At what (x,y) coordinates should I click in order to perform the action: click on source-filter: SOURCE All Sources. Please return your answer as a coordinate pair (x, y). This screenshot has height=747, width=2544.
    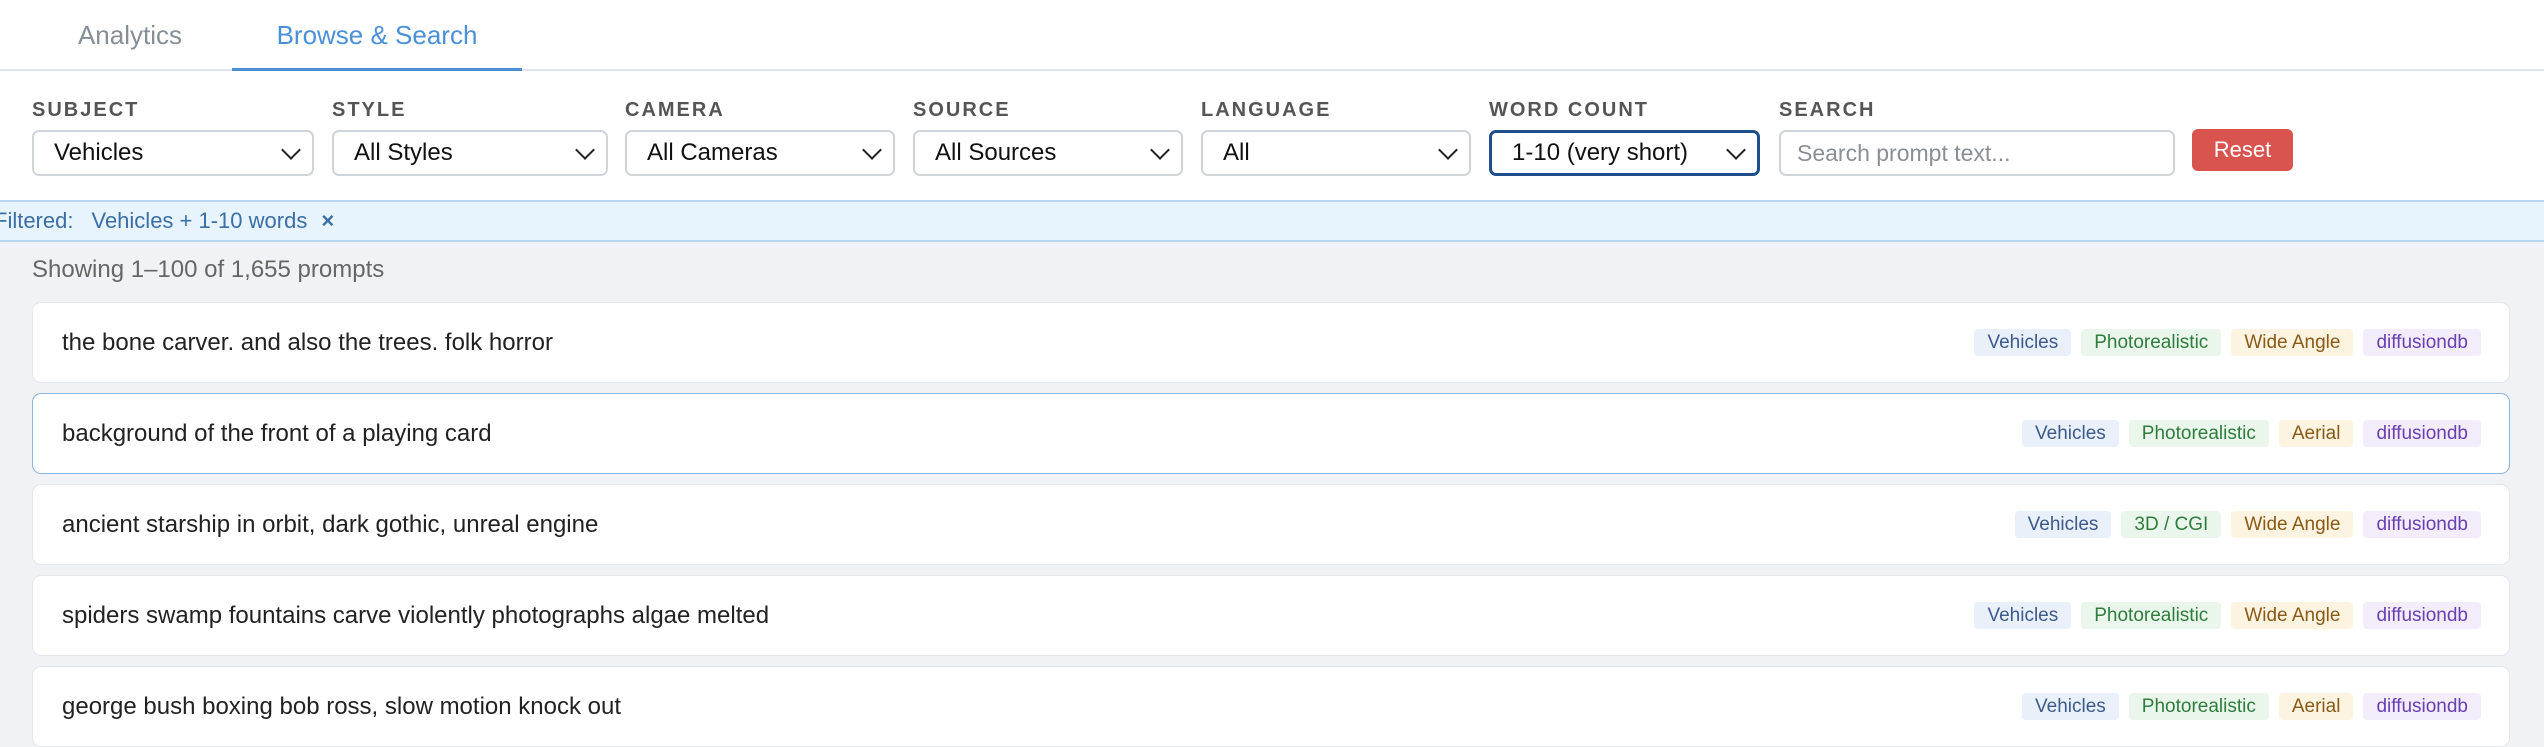
    Looking at the image, I should click on (1048, 137).